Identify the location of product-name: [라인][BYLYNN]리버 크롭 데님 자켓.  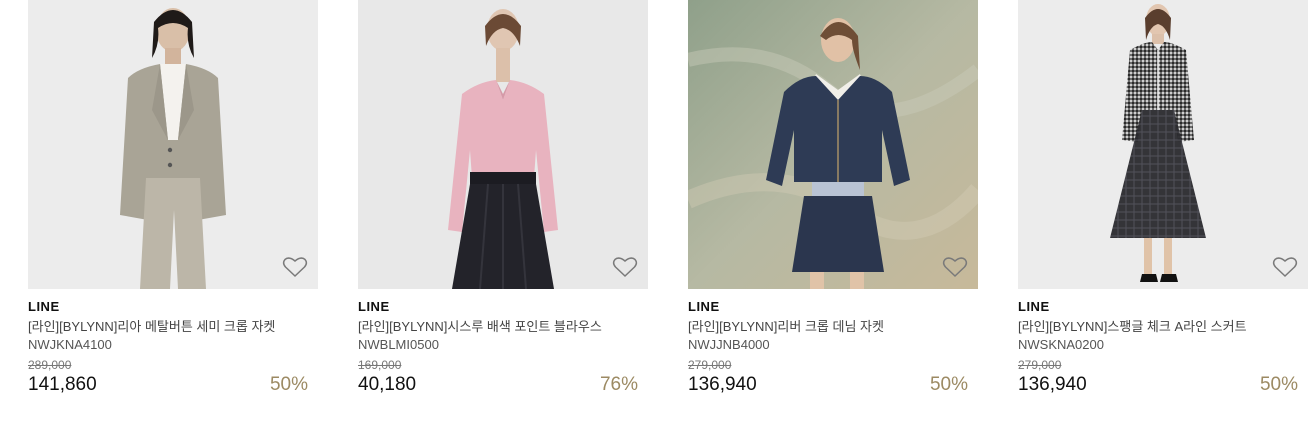
(833, 327).